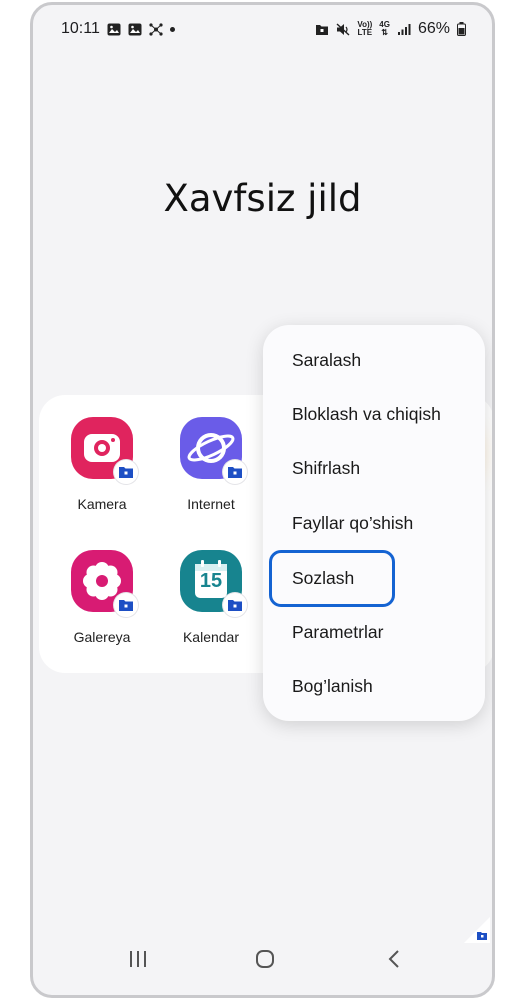 The image size is (525, 1000). Describe the element at coordinates (352, 523) in the screenshot. I see `menu-item-fayllar-qoshish: Fayllar qo’shish` at that location.